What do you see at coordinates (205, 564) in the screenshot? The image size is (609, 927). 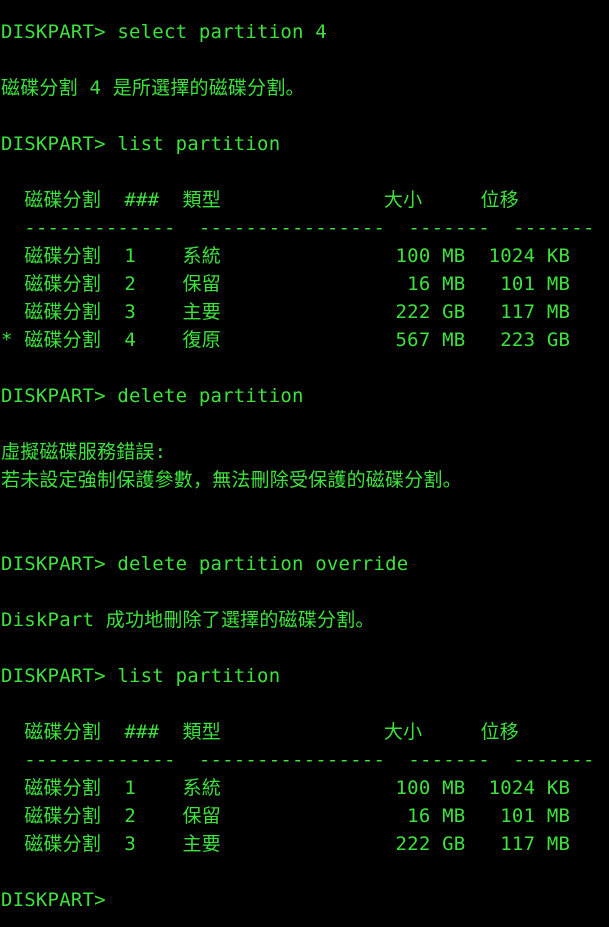 I see `terminal-line: DISKPART> delete partition override` at bounding box center [205, 564].